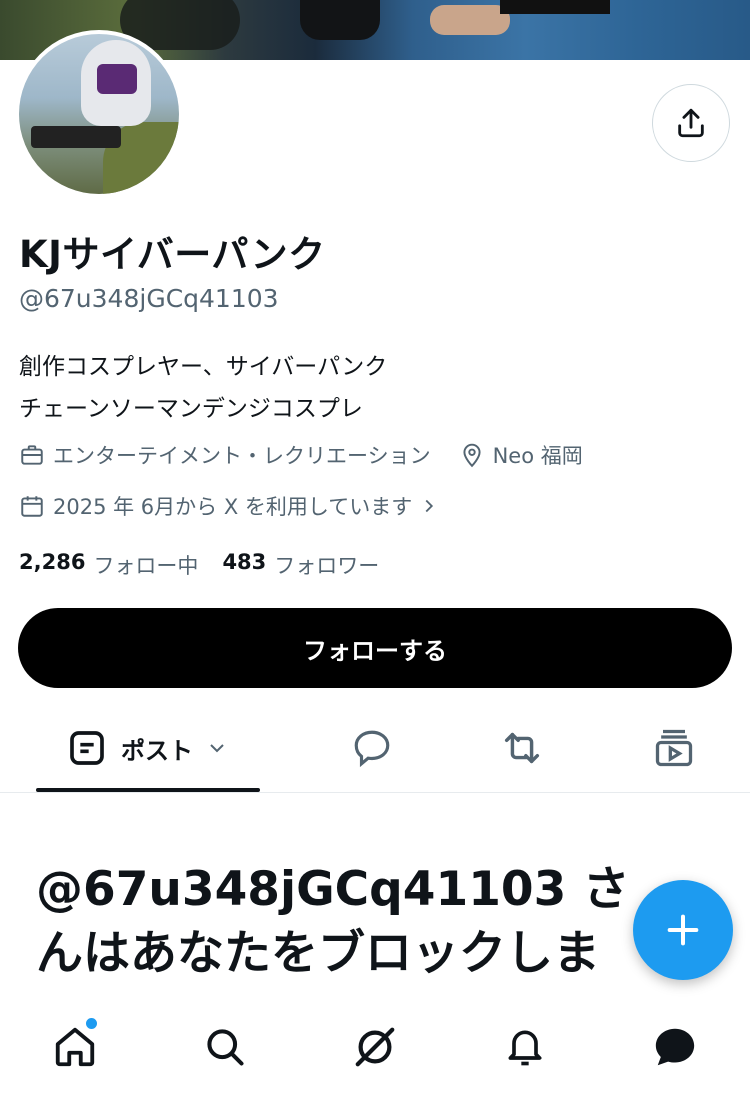  What do you see at coordinates (242, 456) in the screenshot?
I see `category-text: エンターテイメント・レクリエーション` at bounding box center [242, 456].